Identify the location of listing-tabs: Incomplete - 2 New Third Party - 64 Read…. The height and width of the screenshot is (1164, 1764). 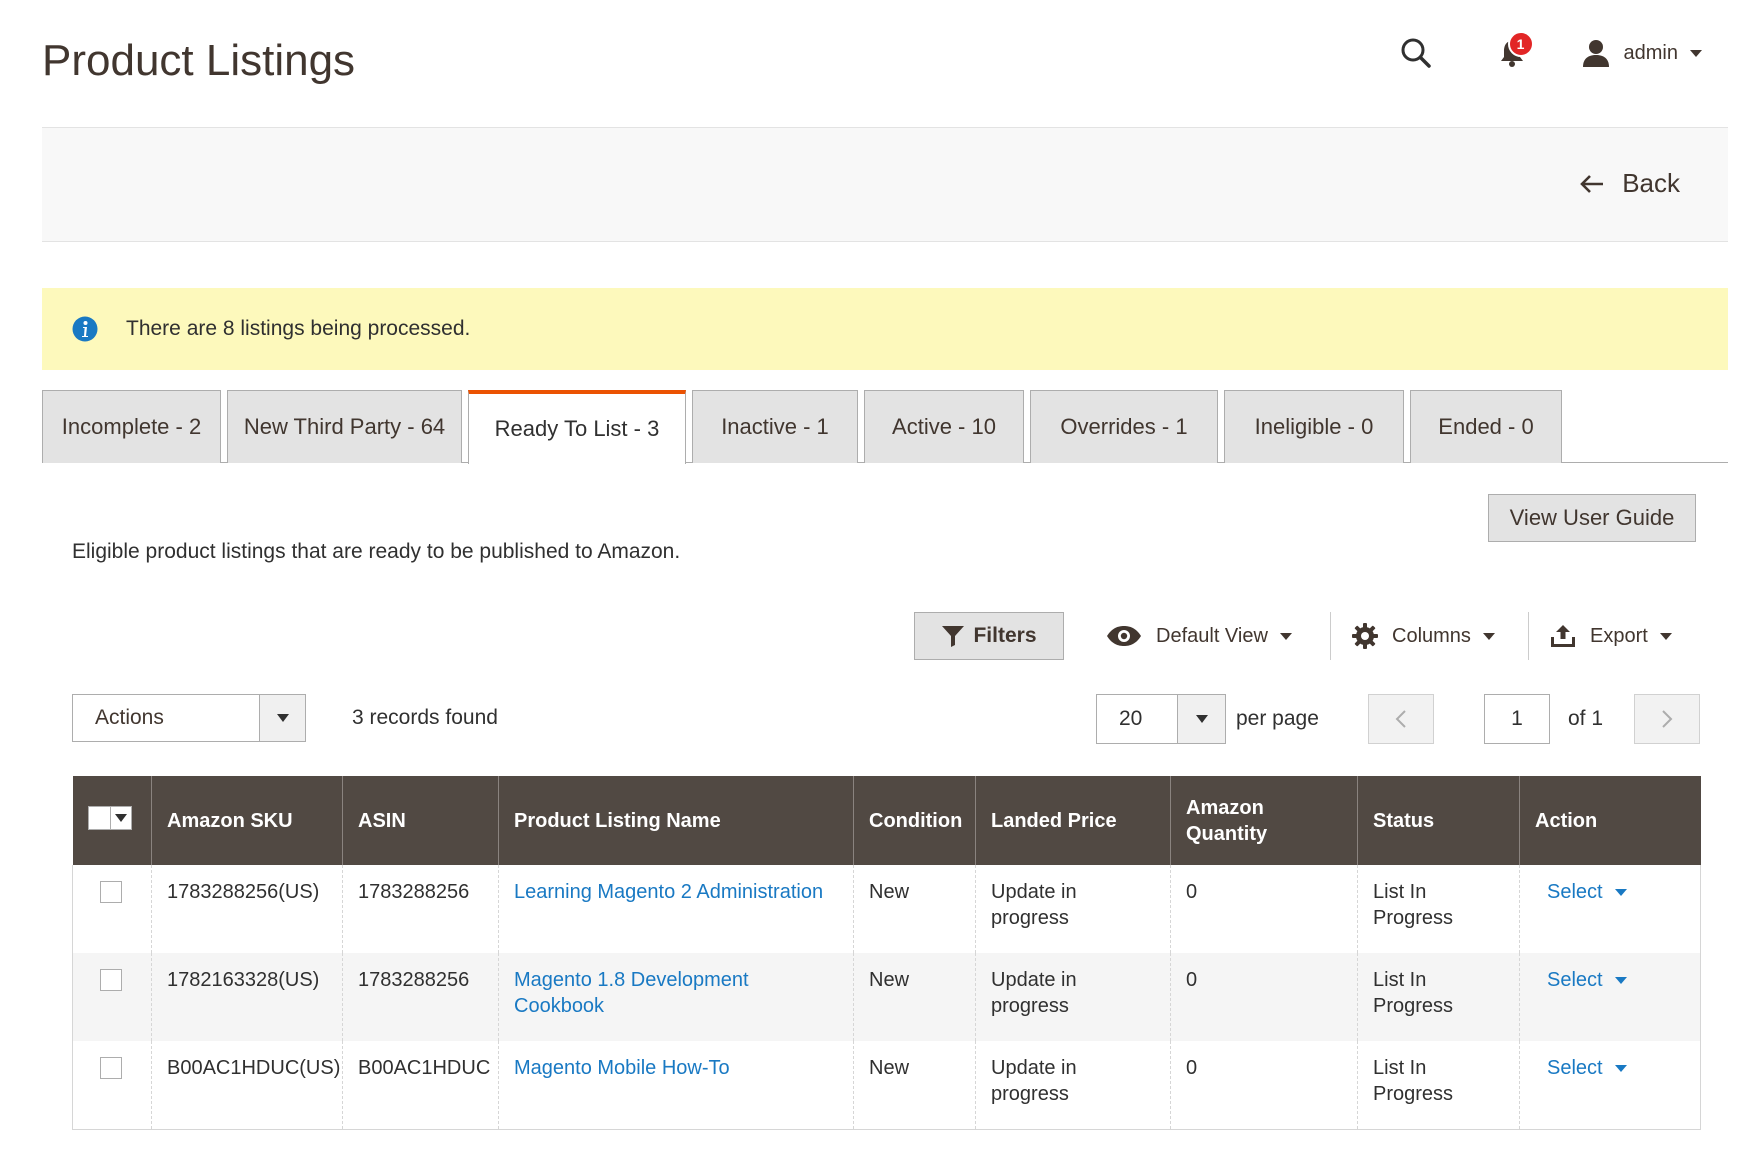
(885, 427).